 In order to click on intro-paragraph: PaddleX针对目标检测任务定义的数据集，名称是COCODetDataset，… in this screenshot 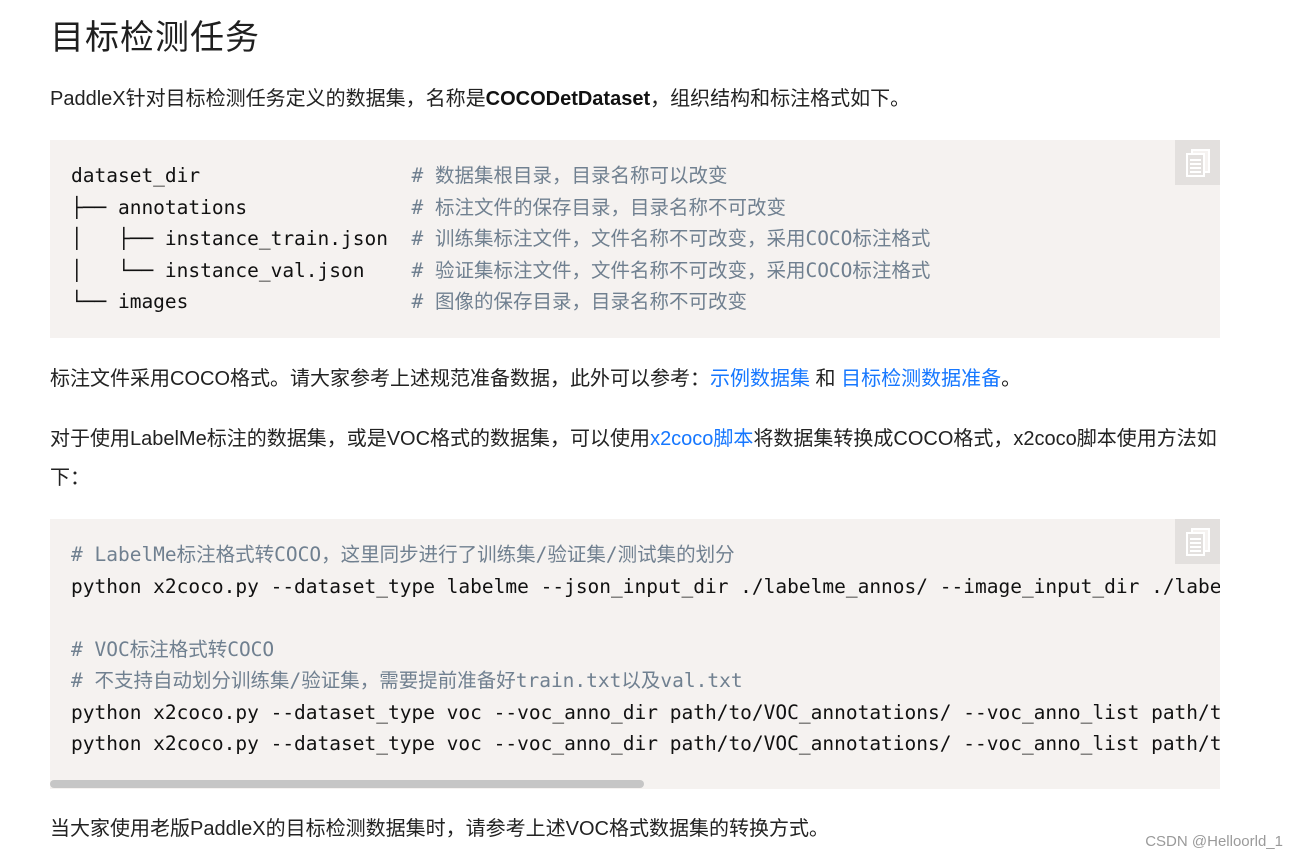, I will do `click(635, 99)`.